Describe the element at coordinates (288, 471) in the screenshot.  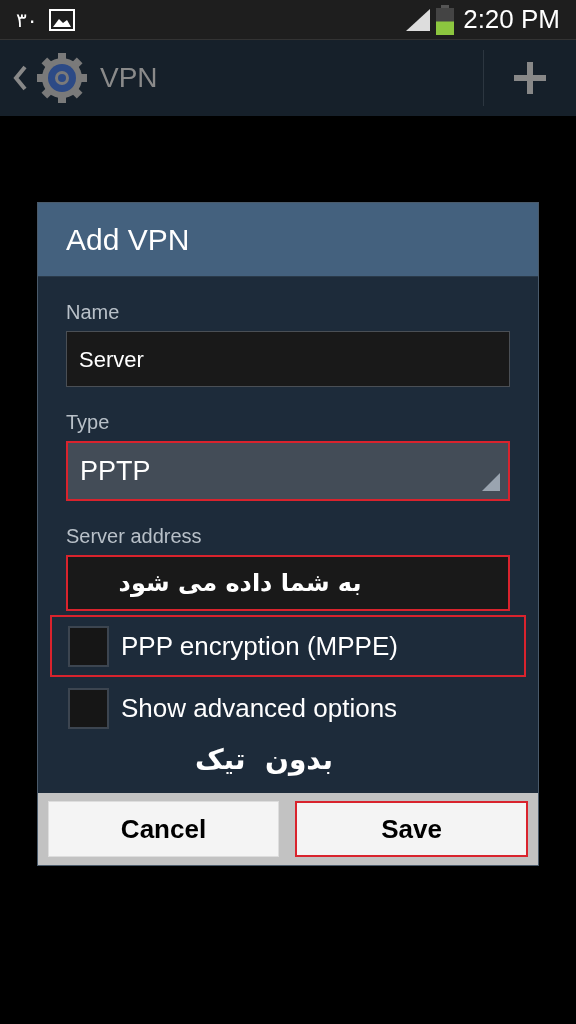
I see `type-dropdown: PPTP` at that location.